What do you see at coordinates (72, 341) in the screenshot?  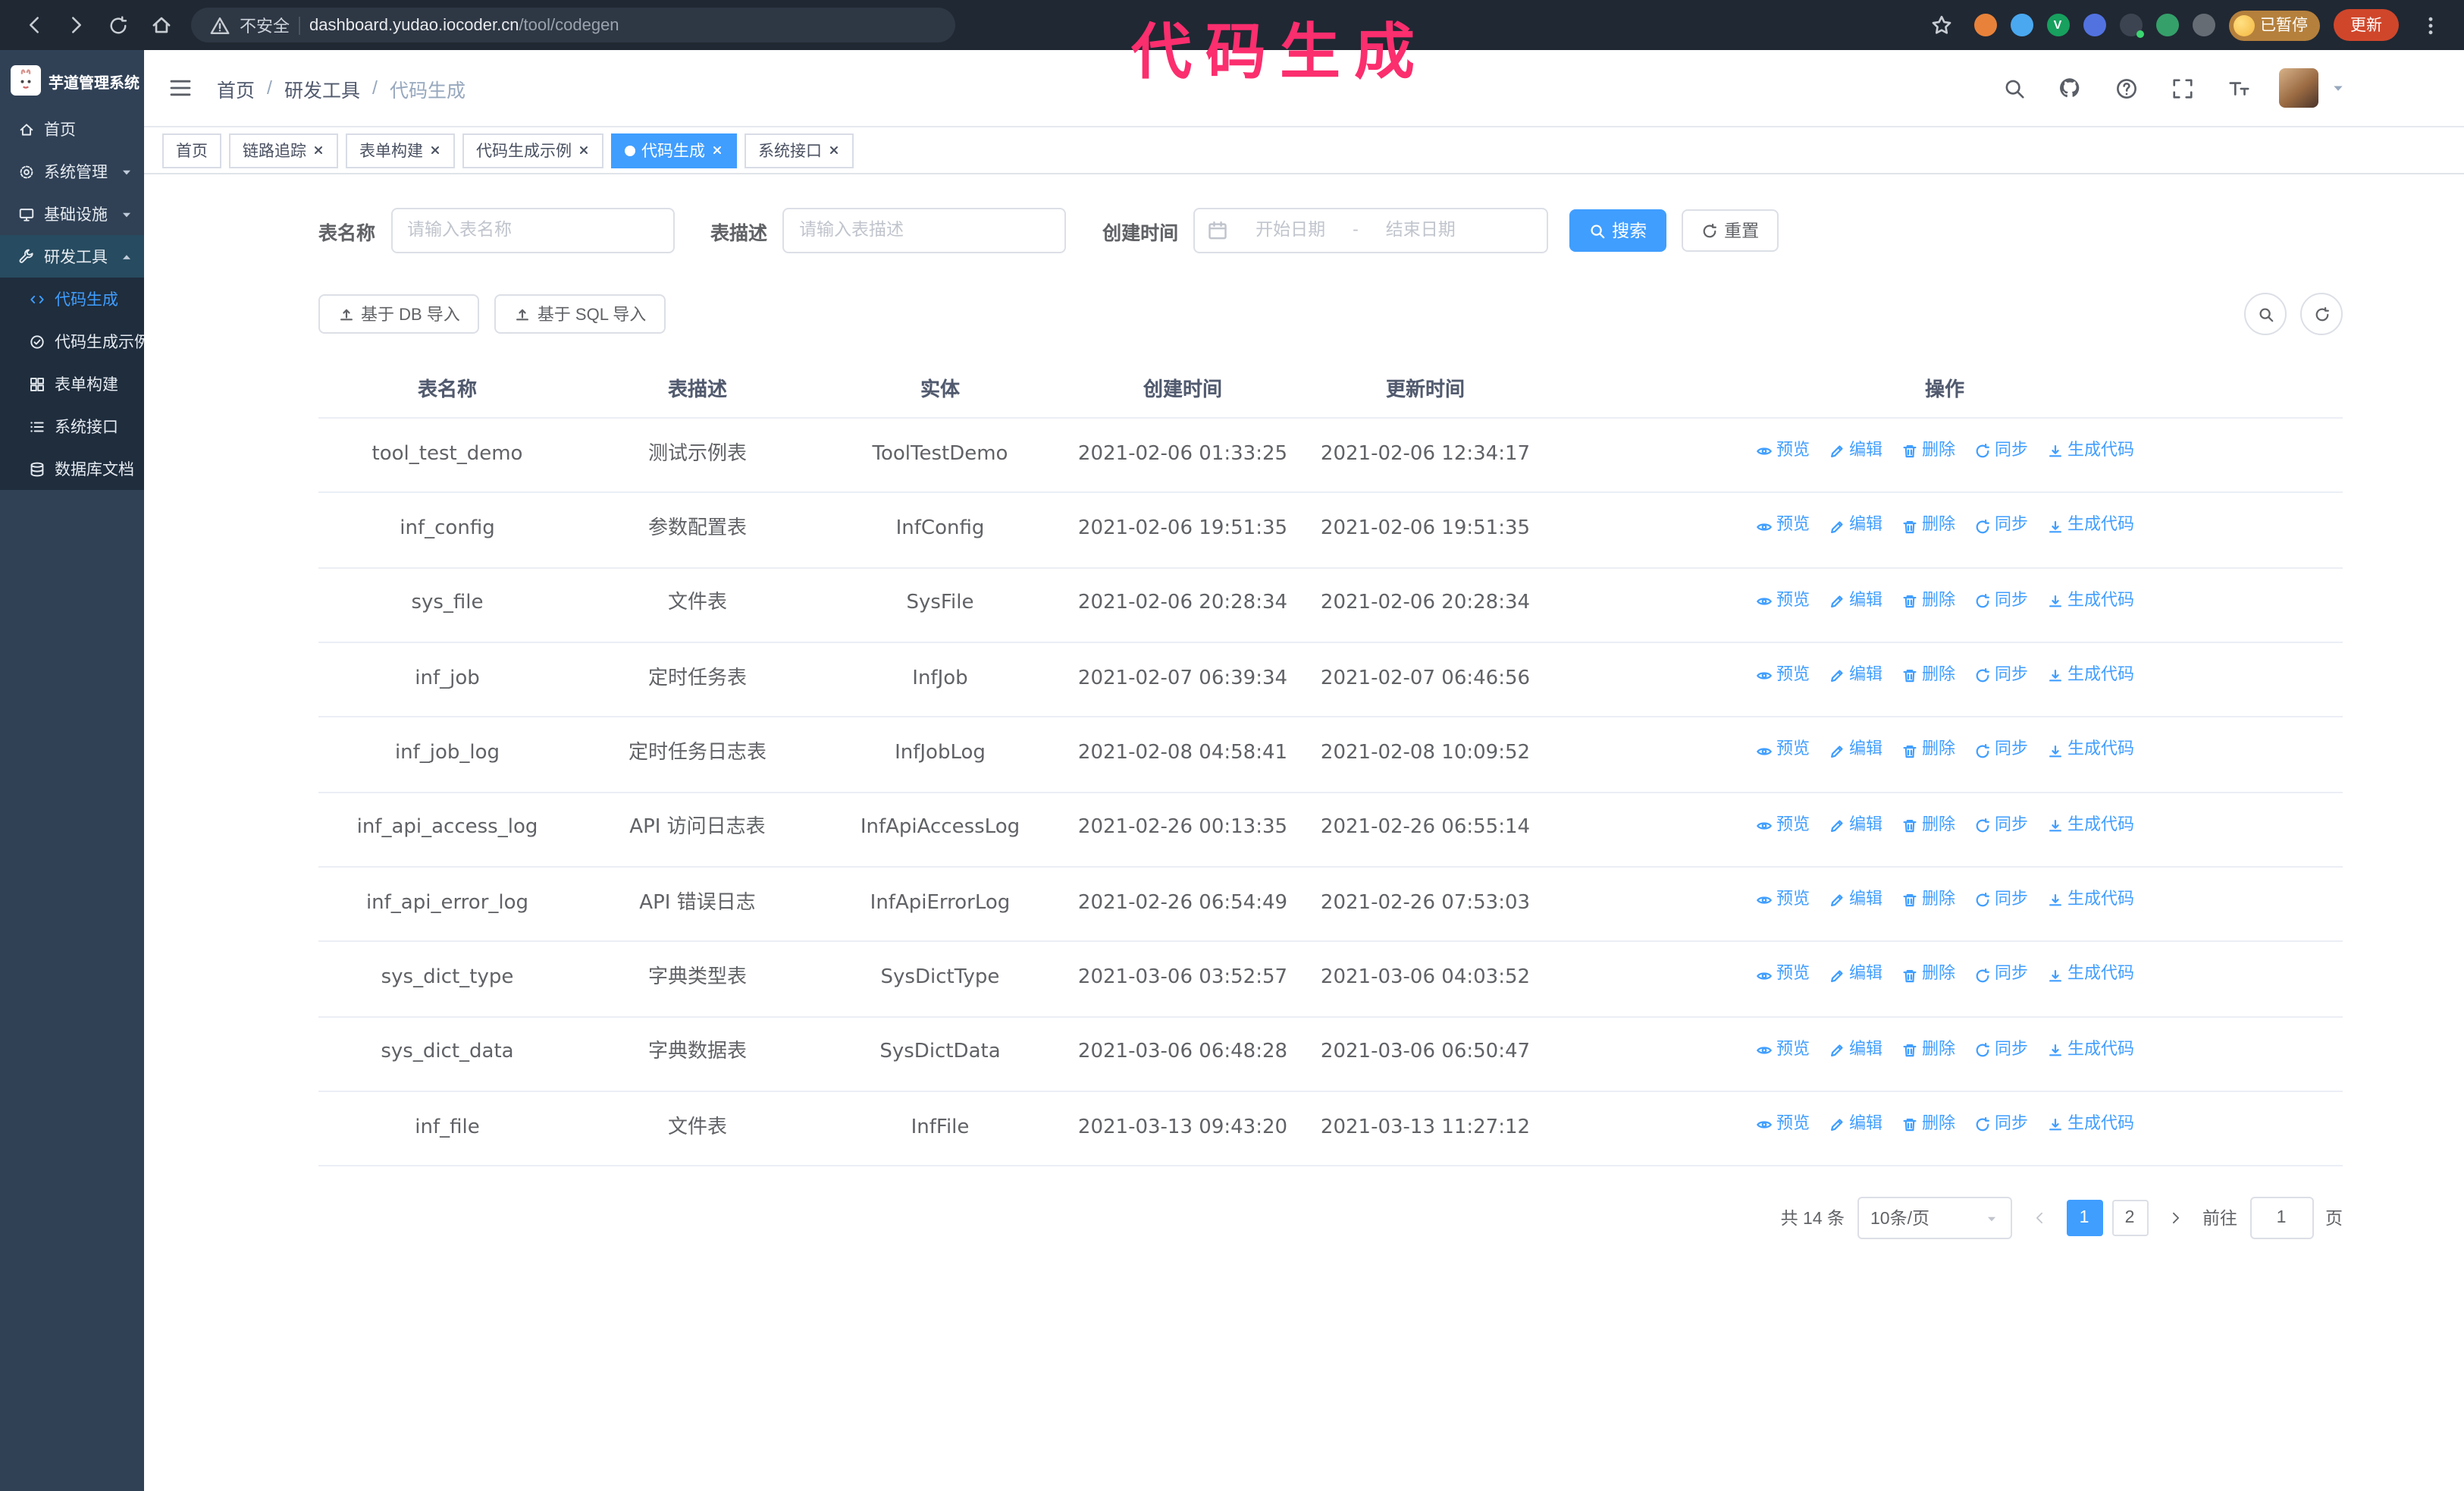 I see `sidebar-subitem-codegen-demo: 代码生成示例` at bounding box center [72, 341].